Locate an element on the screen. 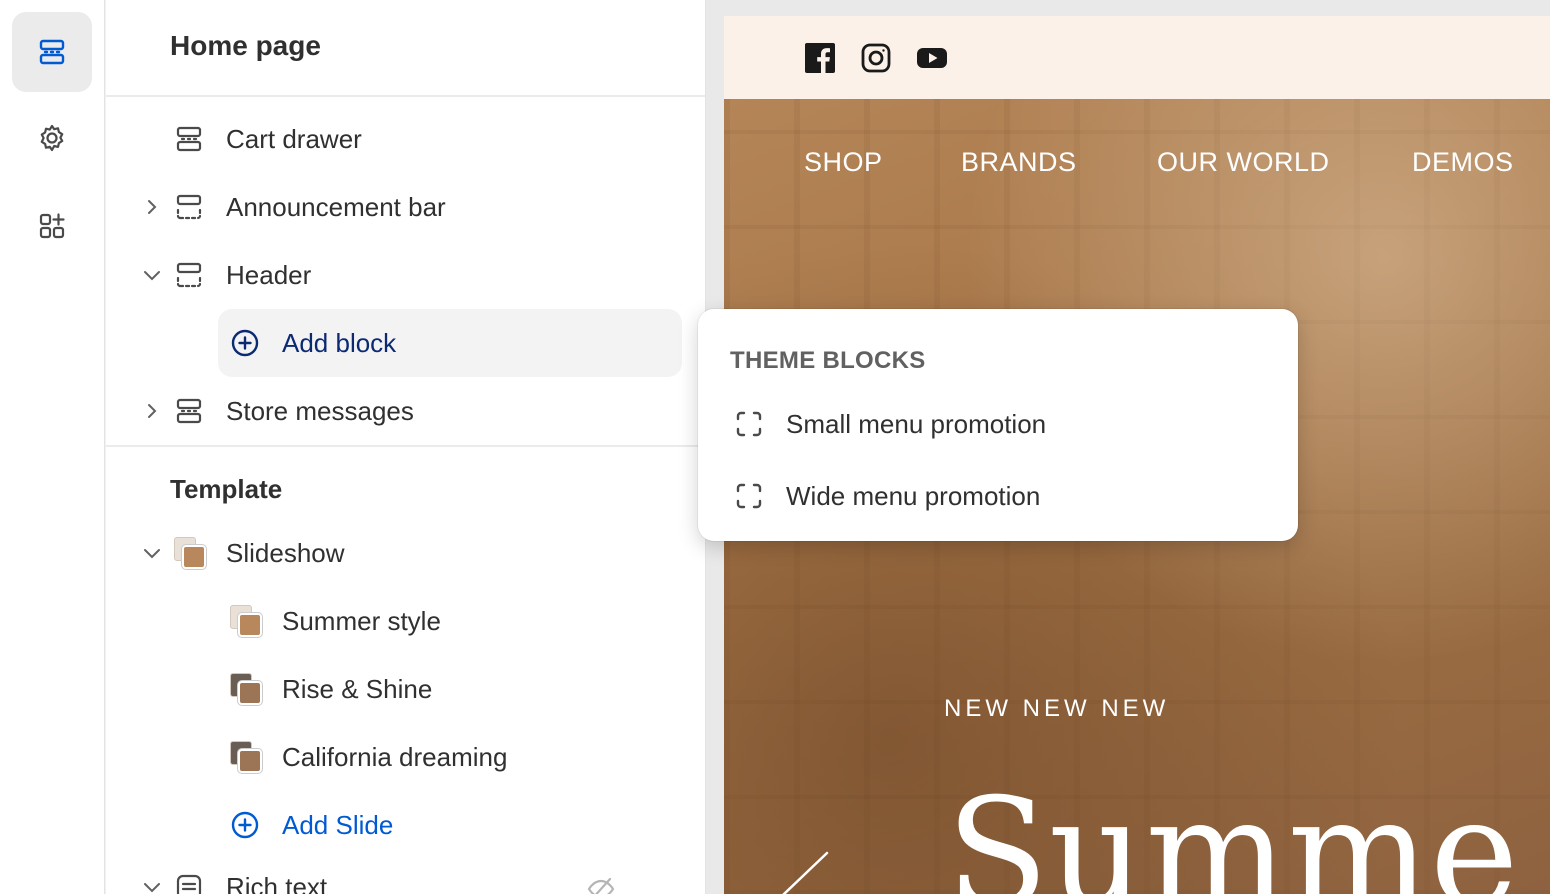 This screenshot has height=894, width=1550. section-cart-drawer: Cart drawer is located at coordinates (405, 139).